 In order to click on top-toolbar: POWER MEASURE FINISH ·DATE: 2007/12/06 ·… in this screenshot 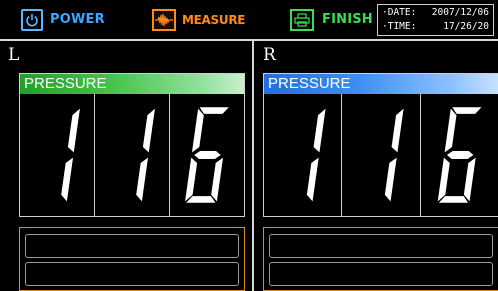, I will do `click(249, 20)`.